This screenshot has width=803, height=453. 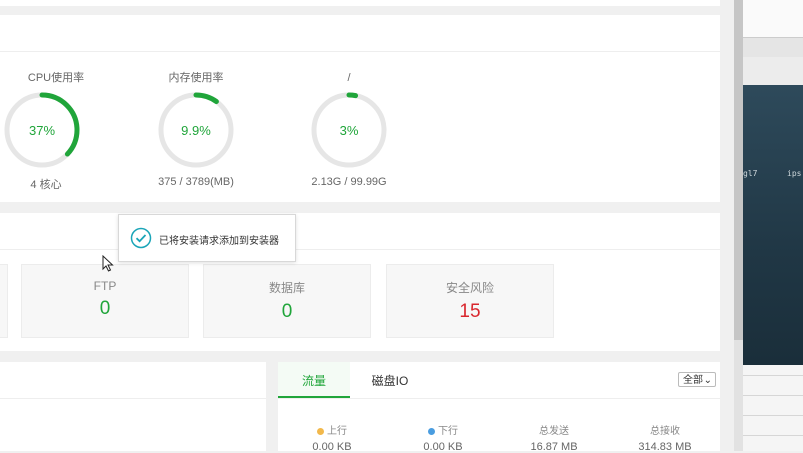 I want to click on download-stat-label-row: 下行, so click(x=443, y=429).